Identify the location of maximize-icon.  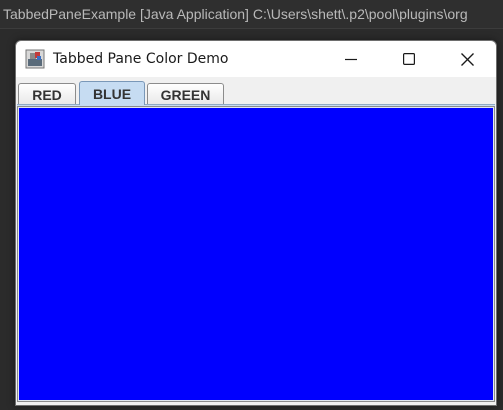
(409, 59).